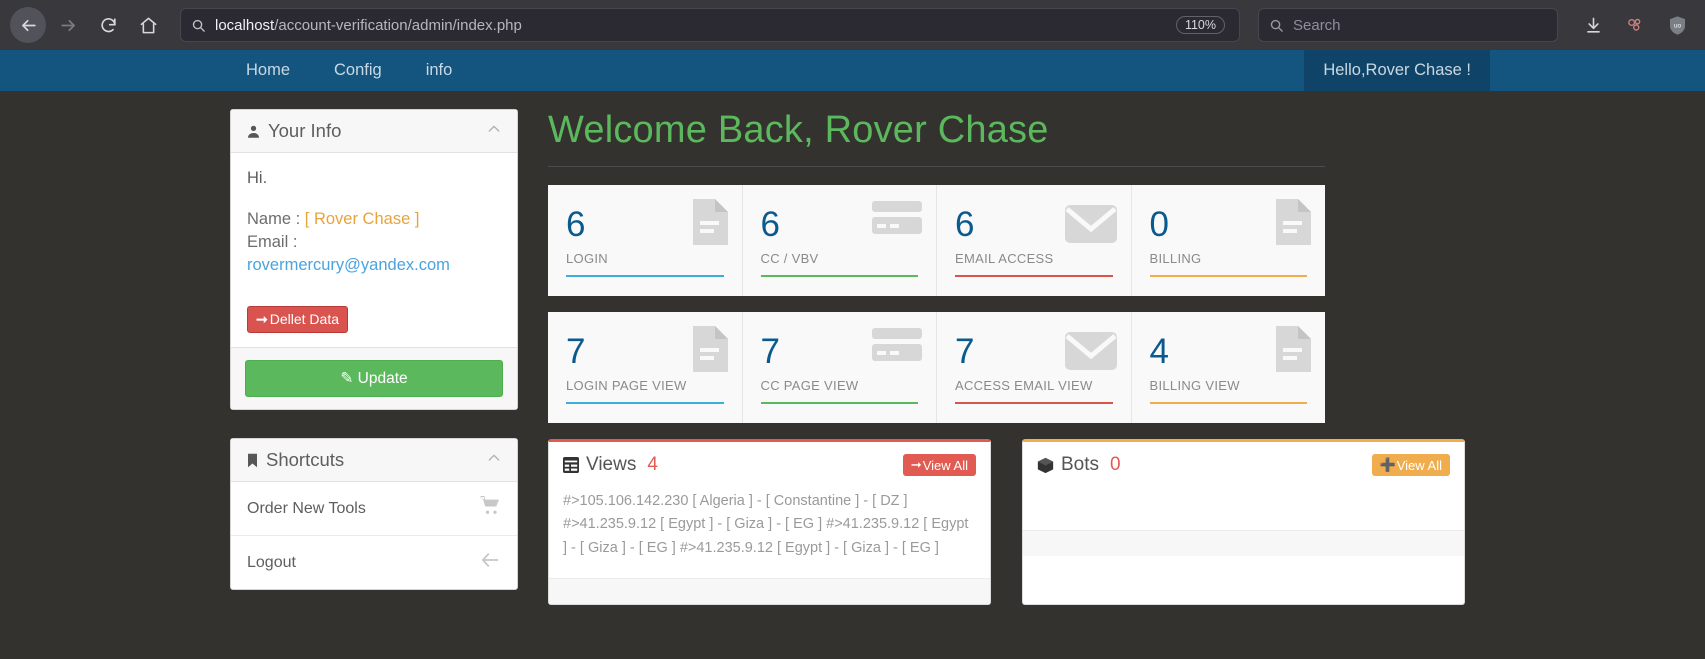  Describe the element at coordinates (268, 70) in the screenshot. I see `nav-item-home: Home` at that location.